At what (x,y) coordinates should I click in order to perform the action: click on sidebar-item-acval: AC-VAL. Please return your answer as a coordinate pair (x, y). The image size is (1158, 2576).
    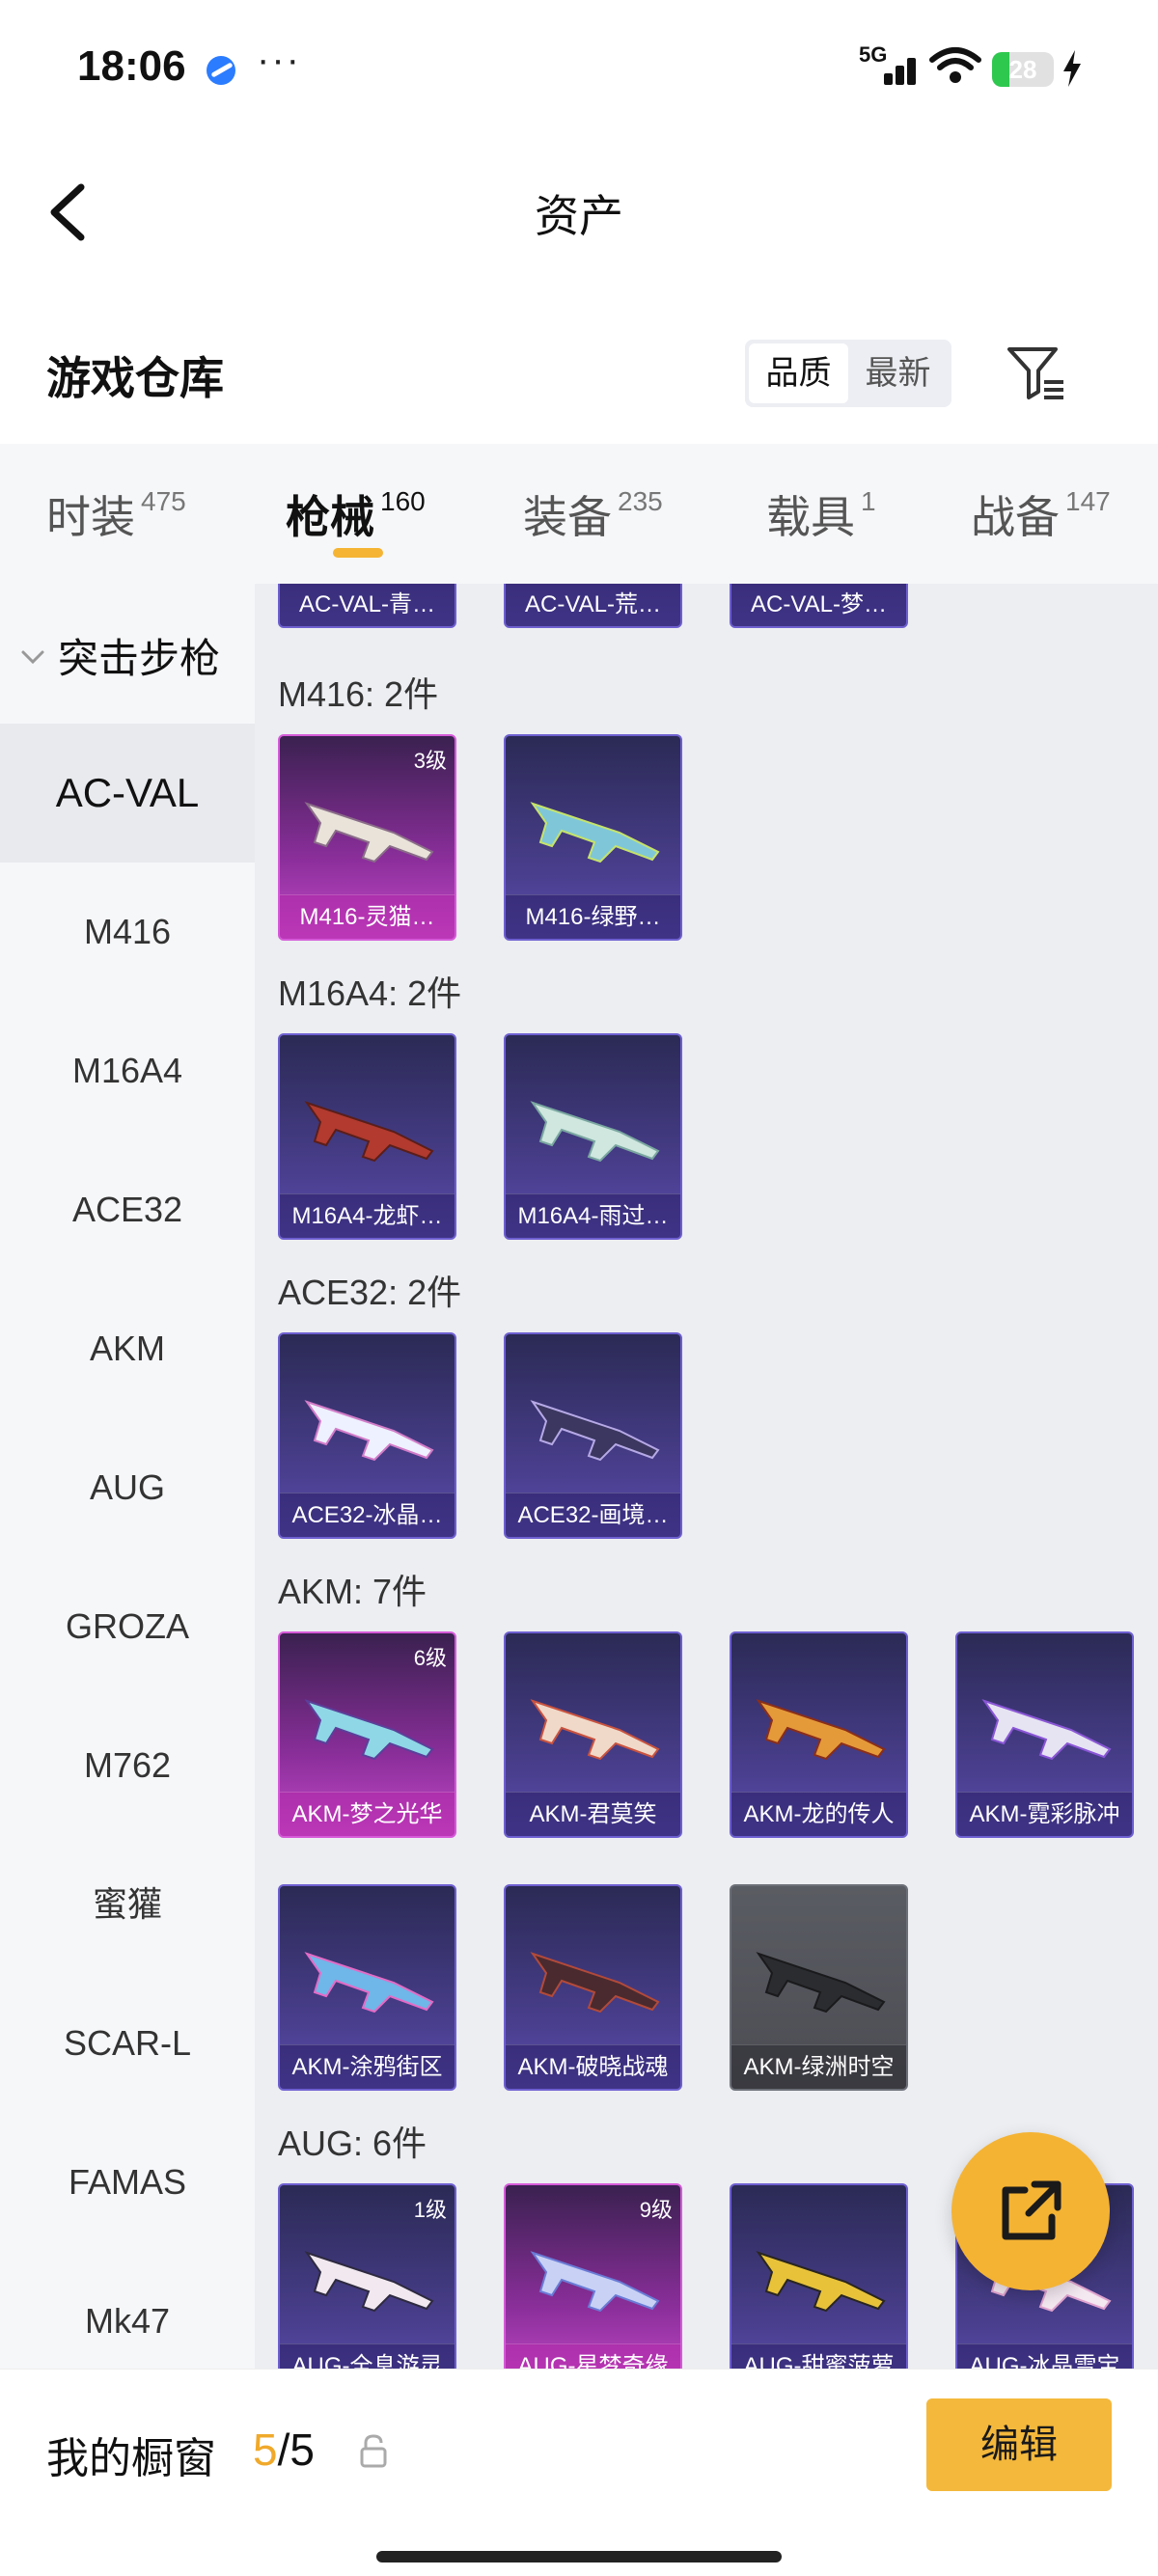
    Looking at the image, I should click on (127, 794).